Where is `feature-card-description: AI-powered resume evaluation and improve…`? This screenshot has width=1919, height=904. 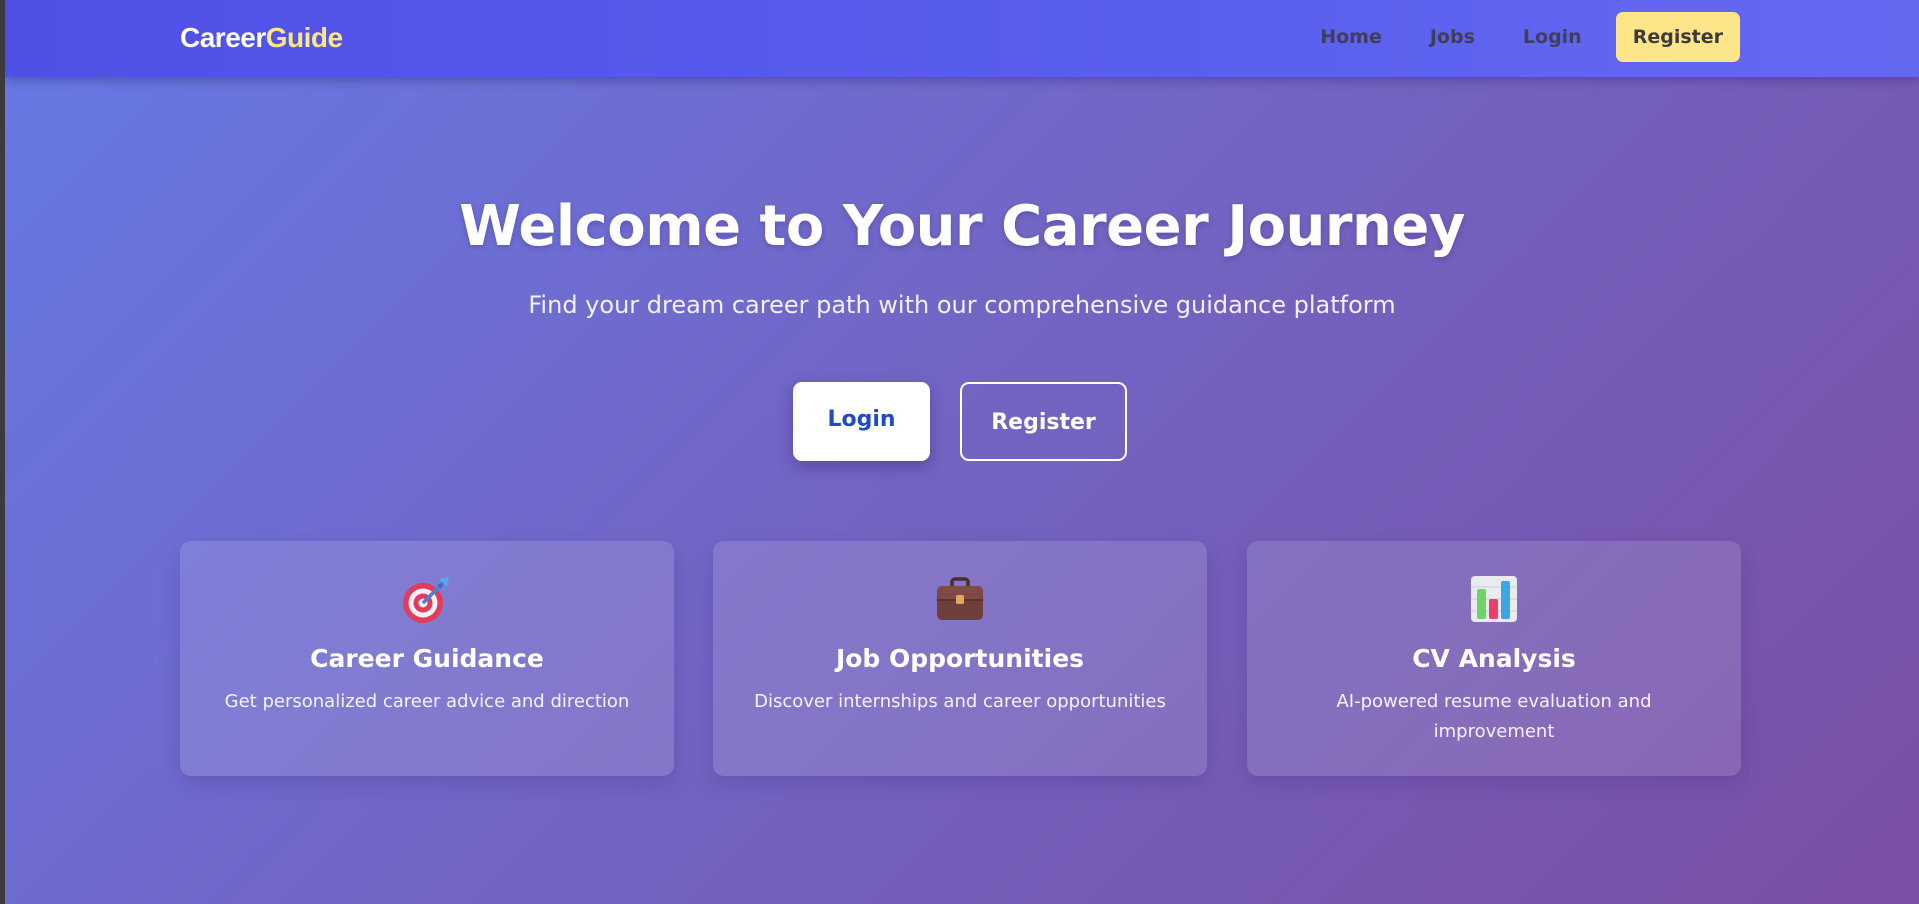
feature-card-description: AI-powered resume evaluation and improve… is located at coordinates (1494, 716).